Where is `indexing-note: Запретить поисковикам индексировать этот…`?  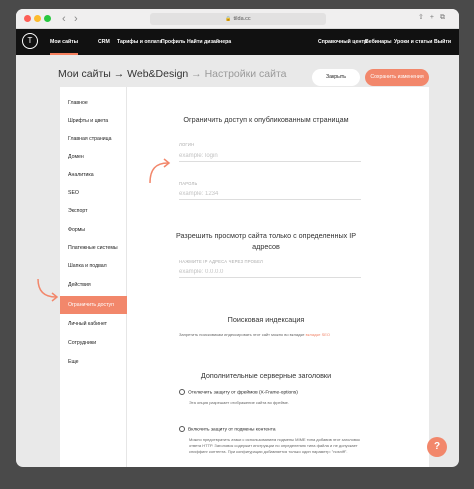
indexing-note: Запретить поисковикам индексировать этот… is located at coordinates (255, 334).